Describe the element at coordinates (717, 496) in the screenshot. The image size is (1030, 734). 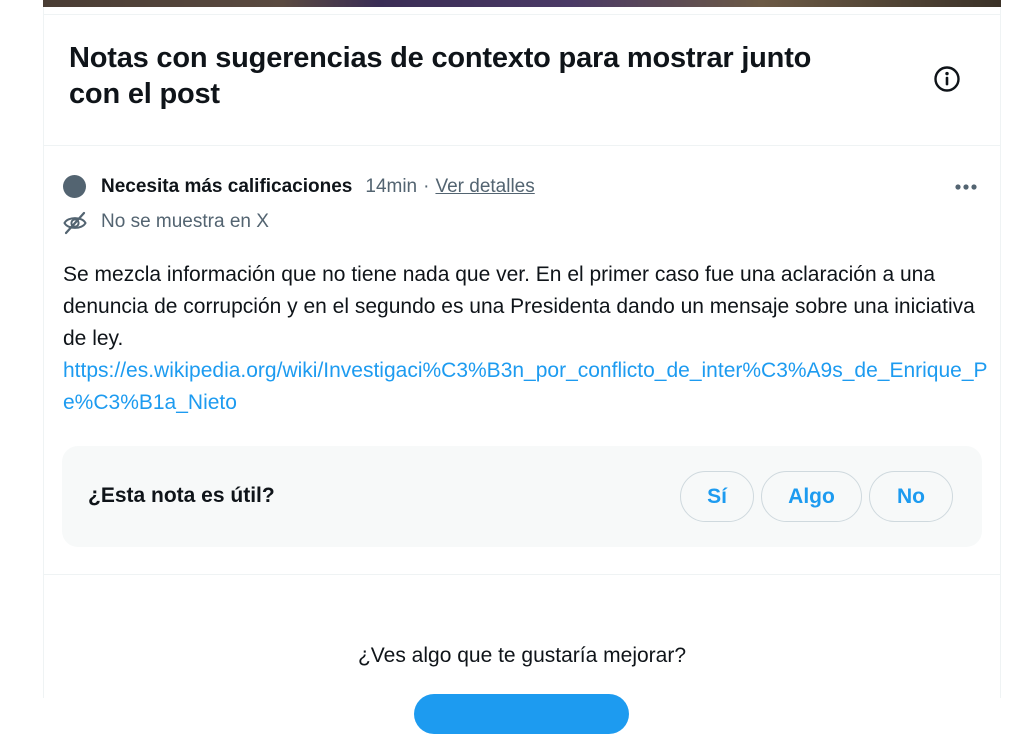
I see `rate-yes-button: Sí` at that location.